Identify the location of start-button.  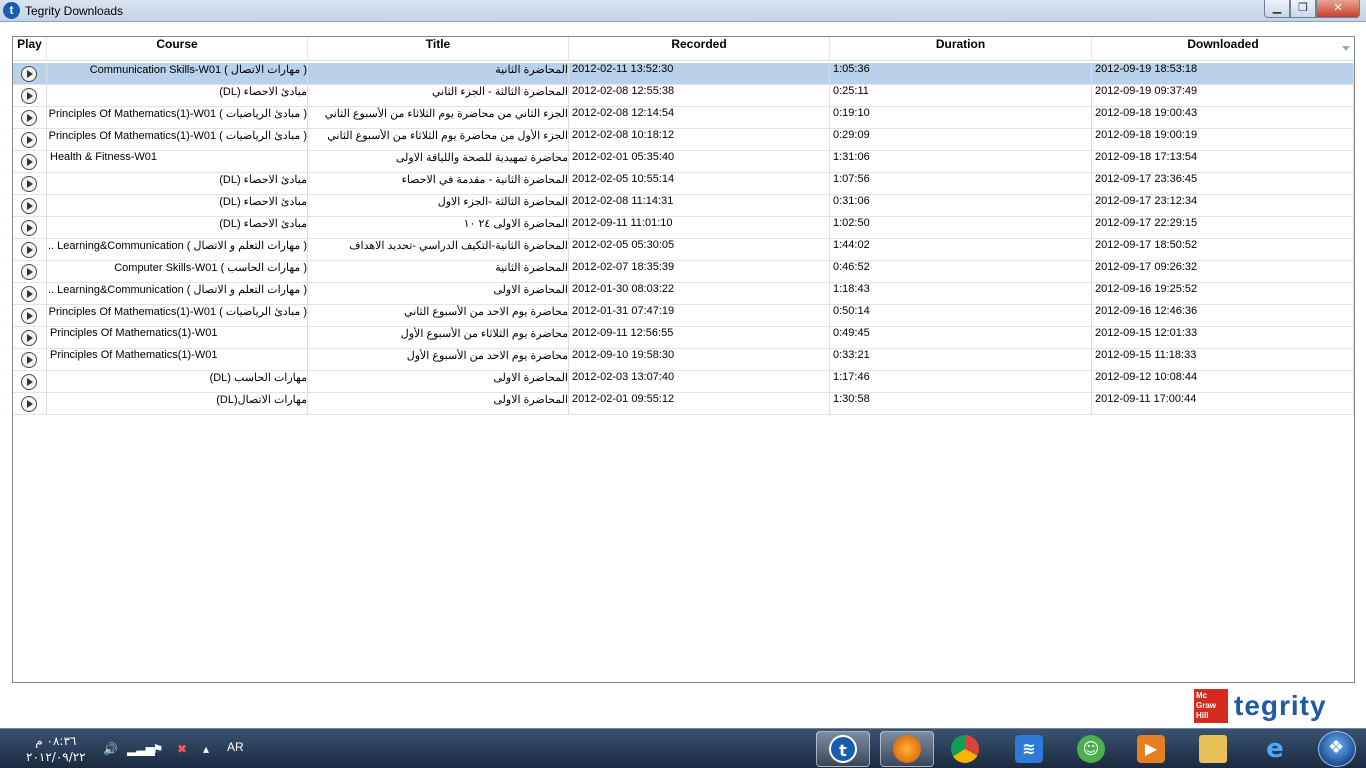
(1337, 749).